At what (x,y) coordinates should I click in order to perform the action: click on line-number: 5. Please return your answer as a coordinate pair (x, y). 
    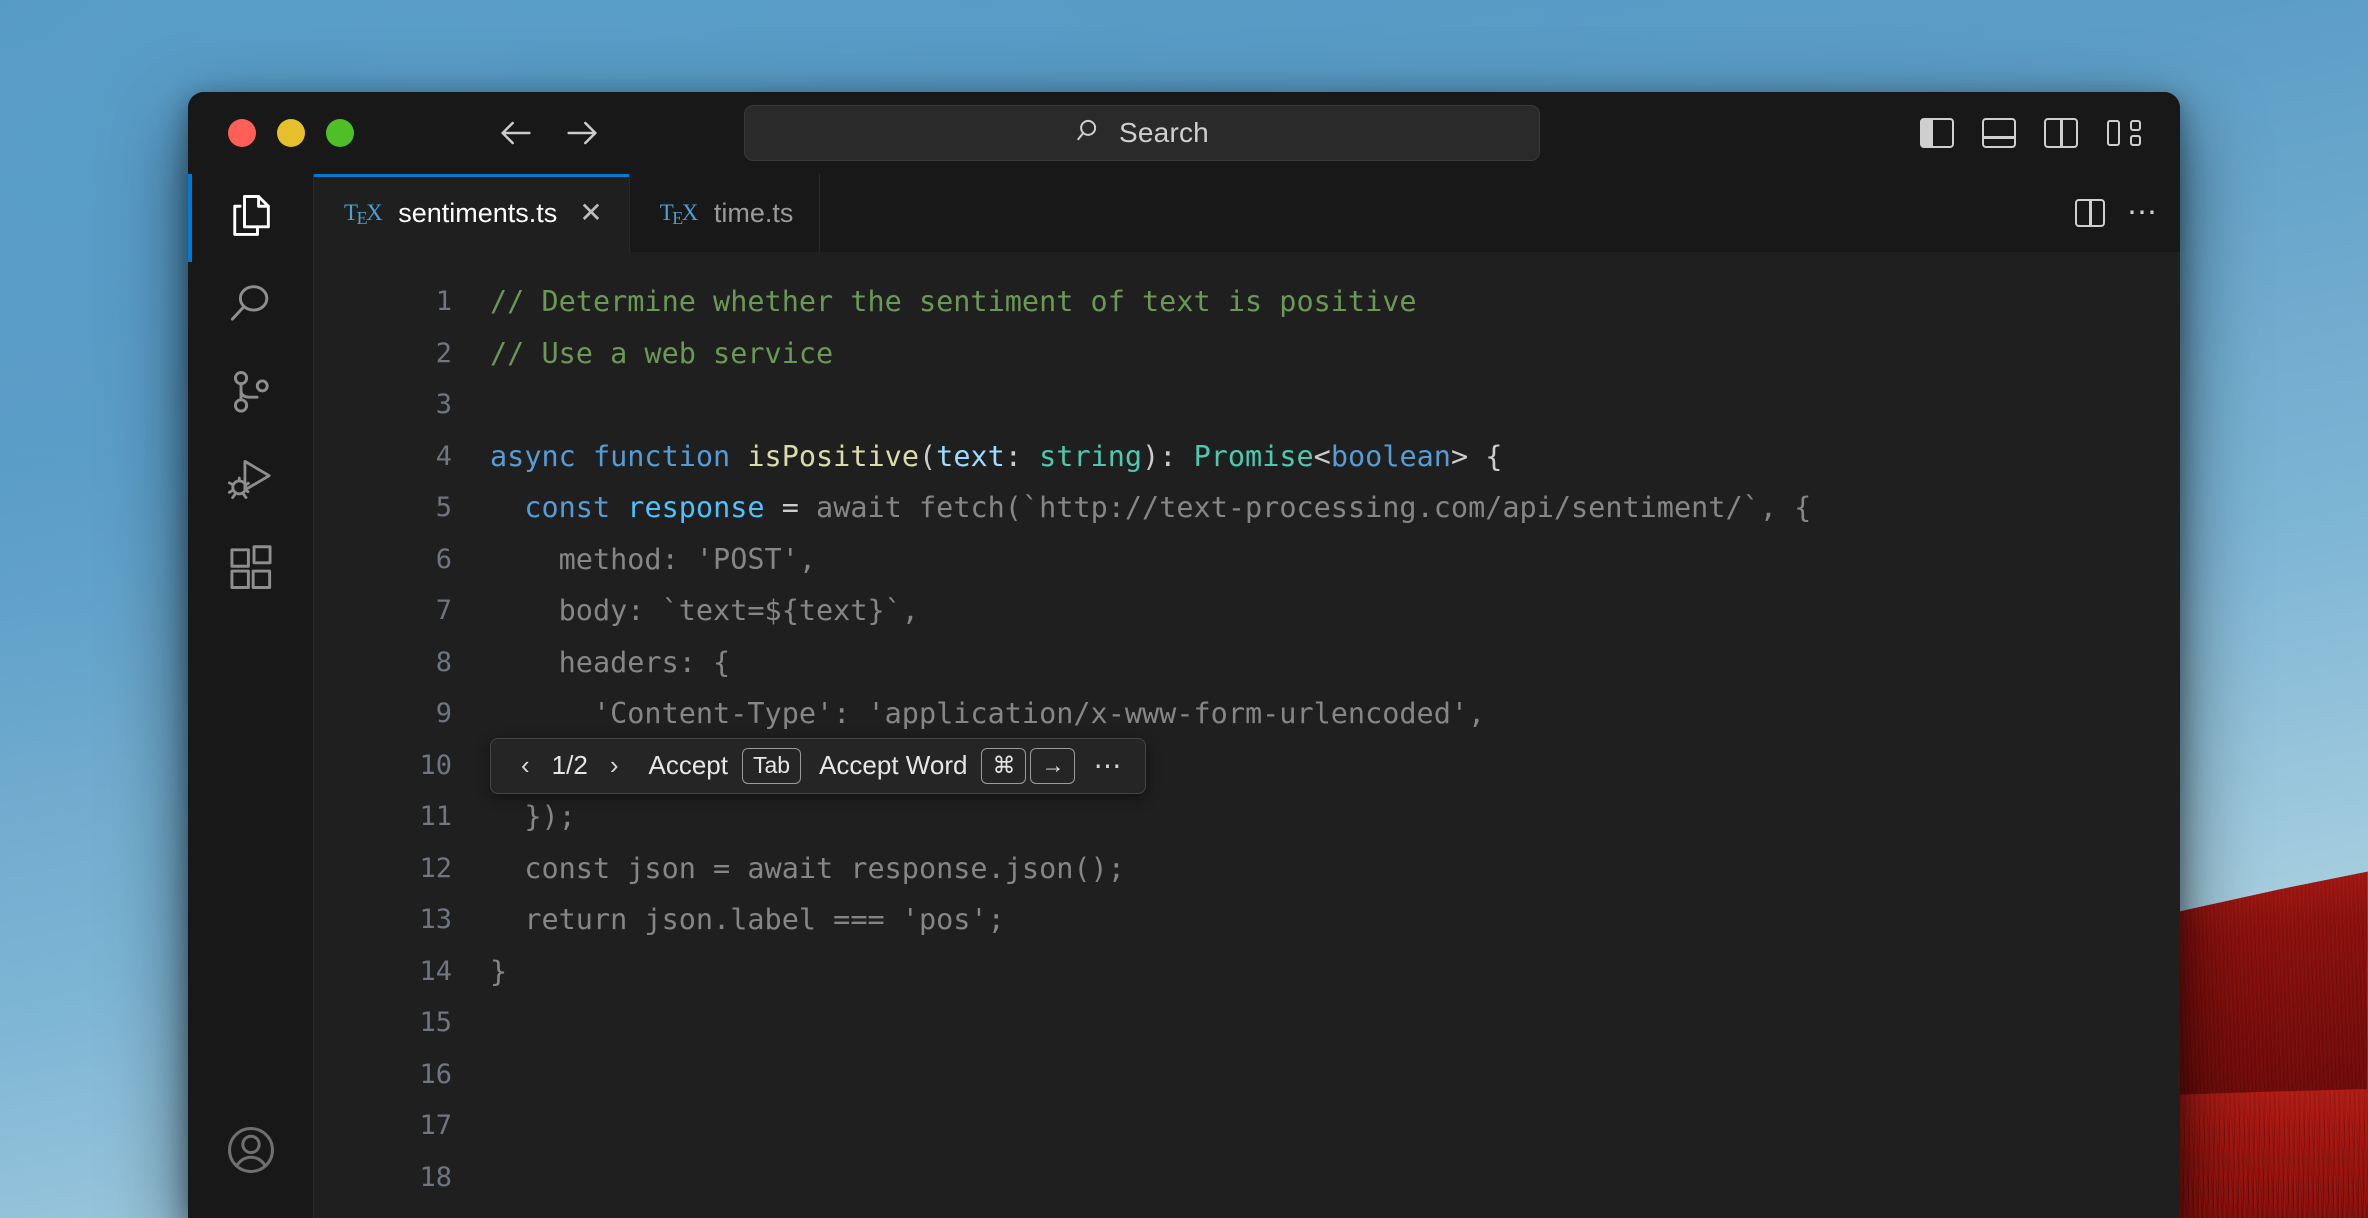
    Looking at the image, I should click on (443, 507).